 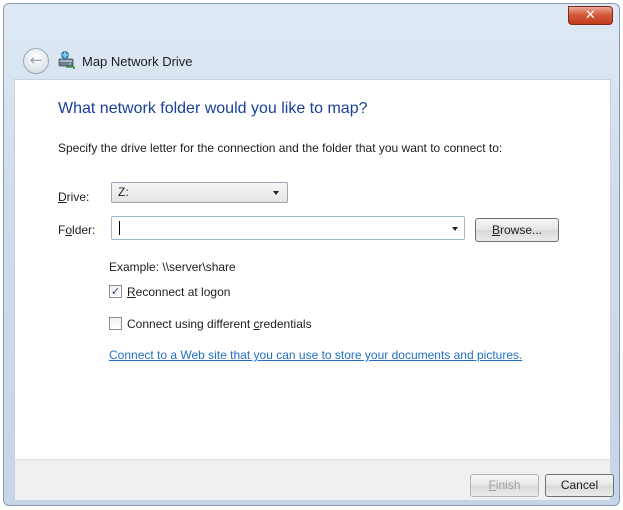 I want to click on folder-combo, so click(x=288, y=228).